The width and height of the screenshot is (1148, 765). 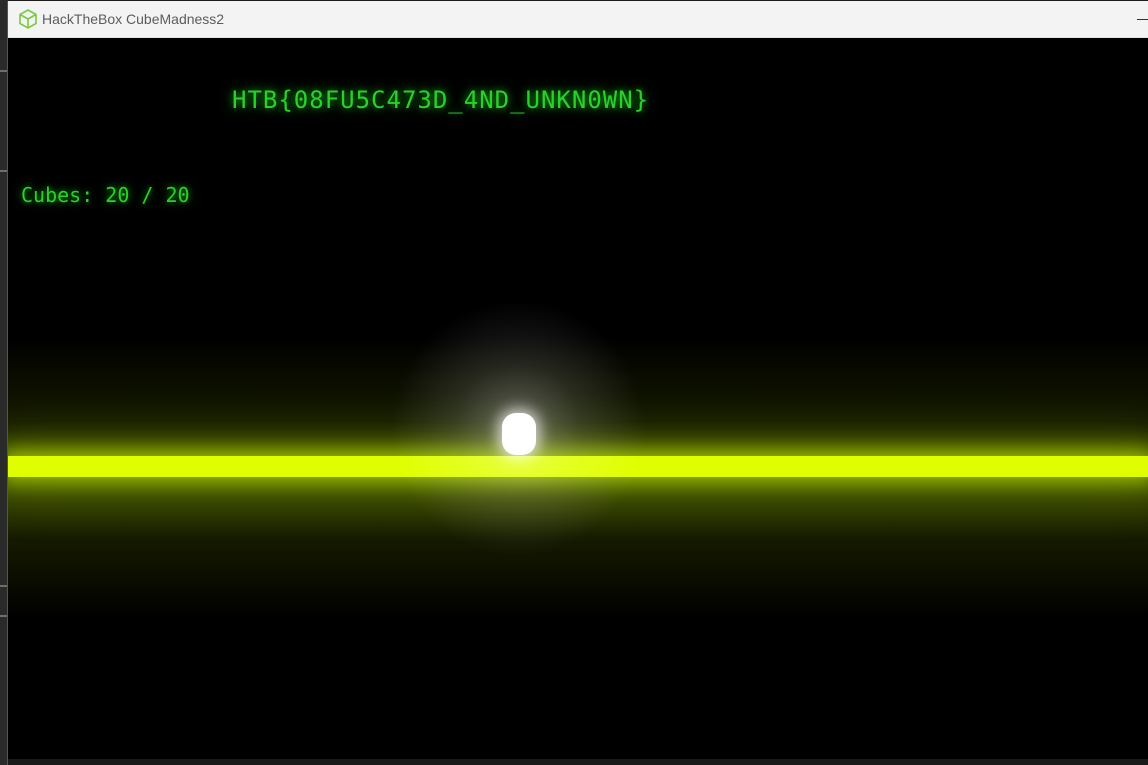 I want to click on cubes-counter: Cubes: 20 / 20, so click(x=105, y=195).